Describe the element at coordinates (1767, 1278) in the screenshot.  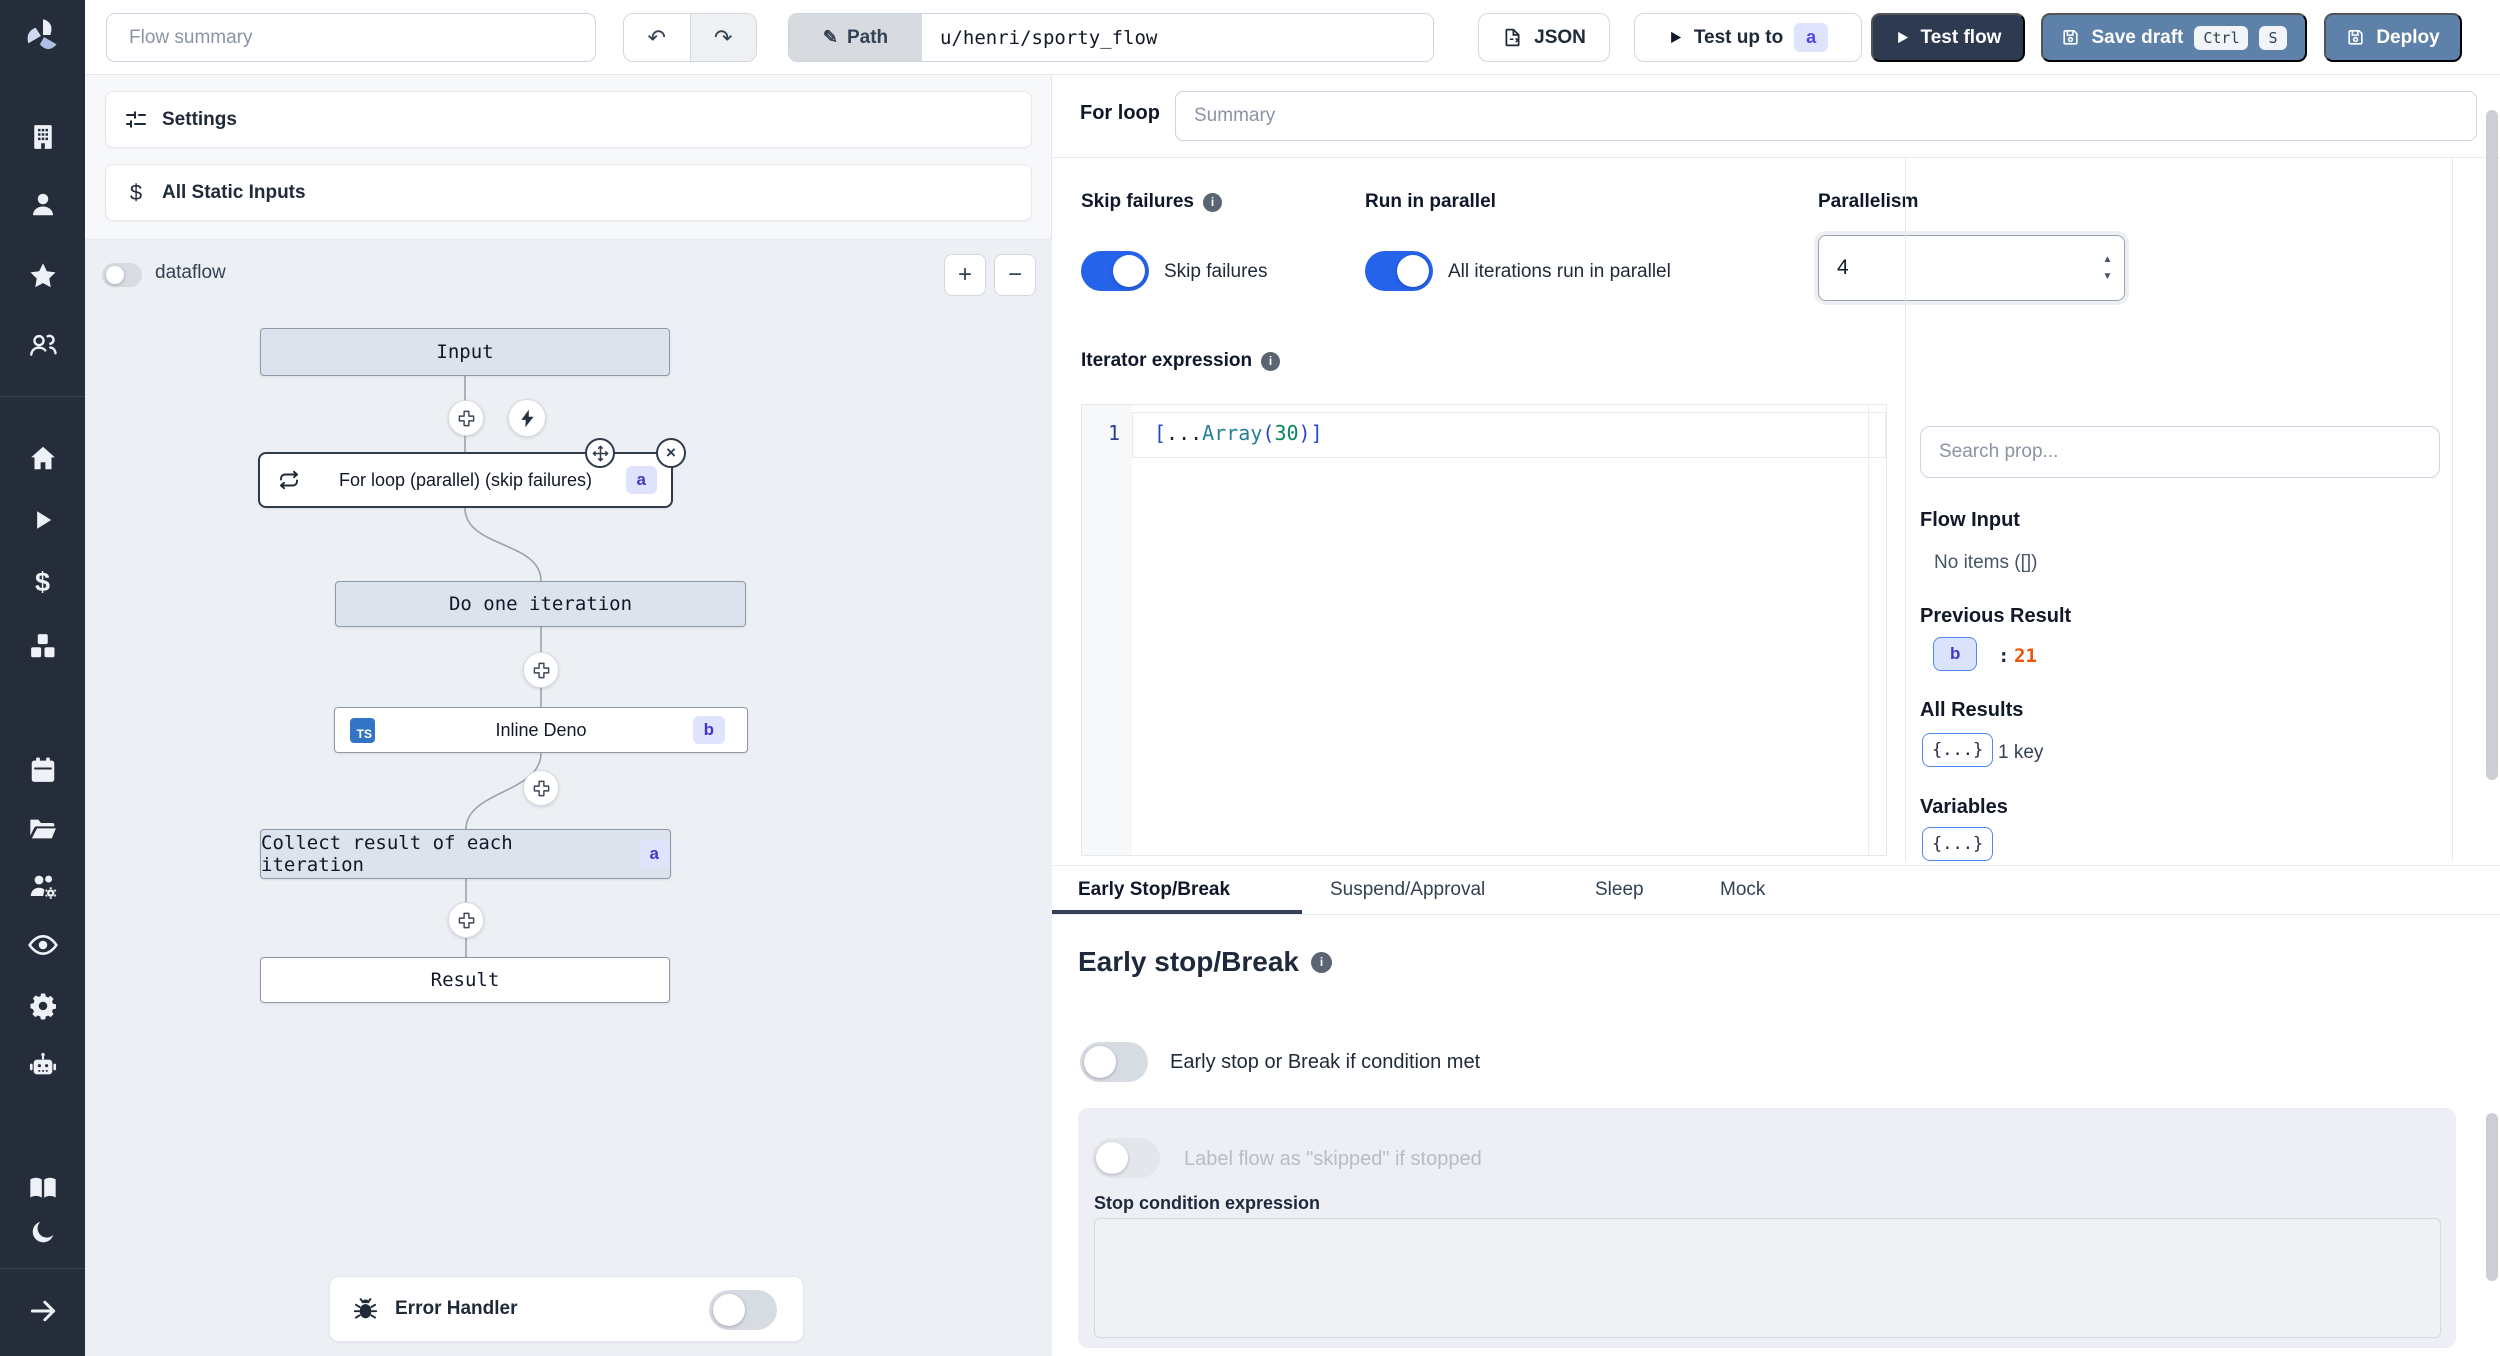
I see `stop-condition-textarea` at that location.